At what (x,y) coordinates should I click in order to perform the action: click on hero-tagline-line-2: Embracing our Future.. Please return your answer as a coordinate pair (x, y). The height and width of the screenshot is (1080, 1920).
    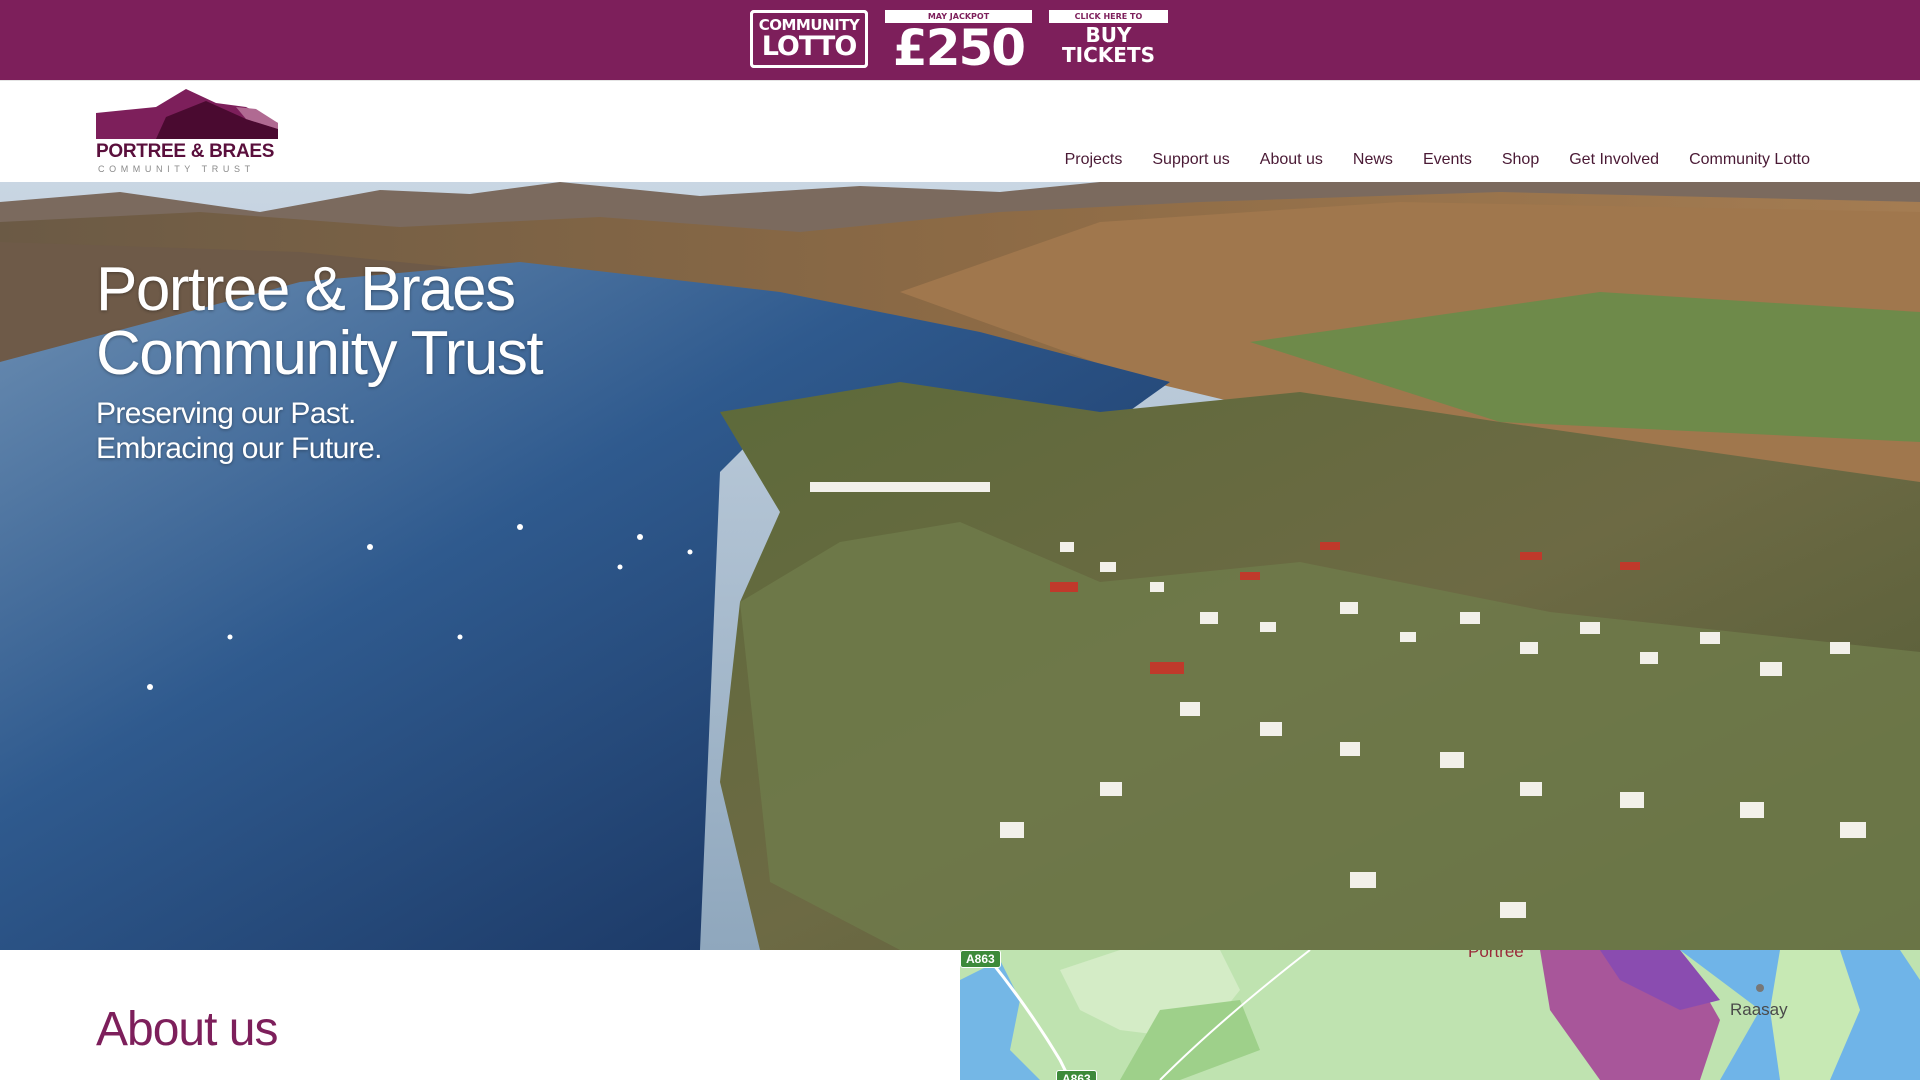
    Looking at the image, I should click on (239, 448).